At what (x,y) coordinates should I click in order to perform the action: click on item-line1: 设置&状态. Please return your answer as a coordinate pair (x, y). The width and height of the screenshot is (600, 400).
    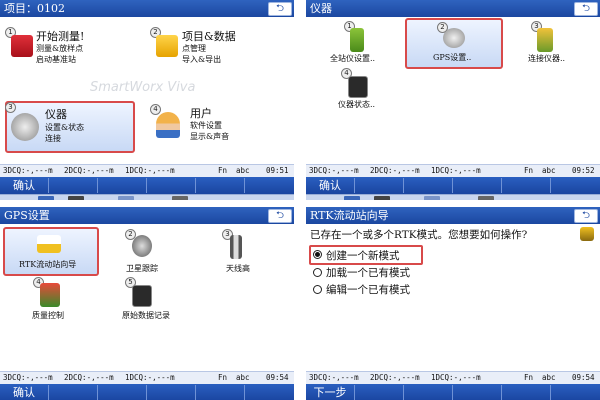
    Looking at the image, I should click on (65, 127).